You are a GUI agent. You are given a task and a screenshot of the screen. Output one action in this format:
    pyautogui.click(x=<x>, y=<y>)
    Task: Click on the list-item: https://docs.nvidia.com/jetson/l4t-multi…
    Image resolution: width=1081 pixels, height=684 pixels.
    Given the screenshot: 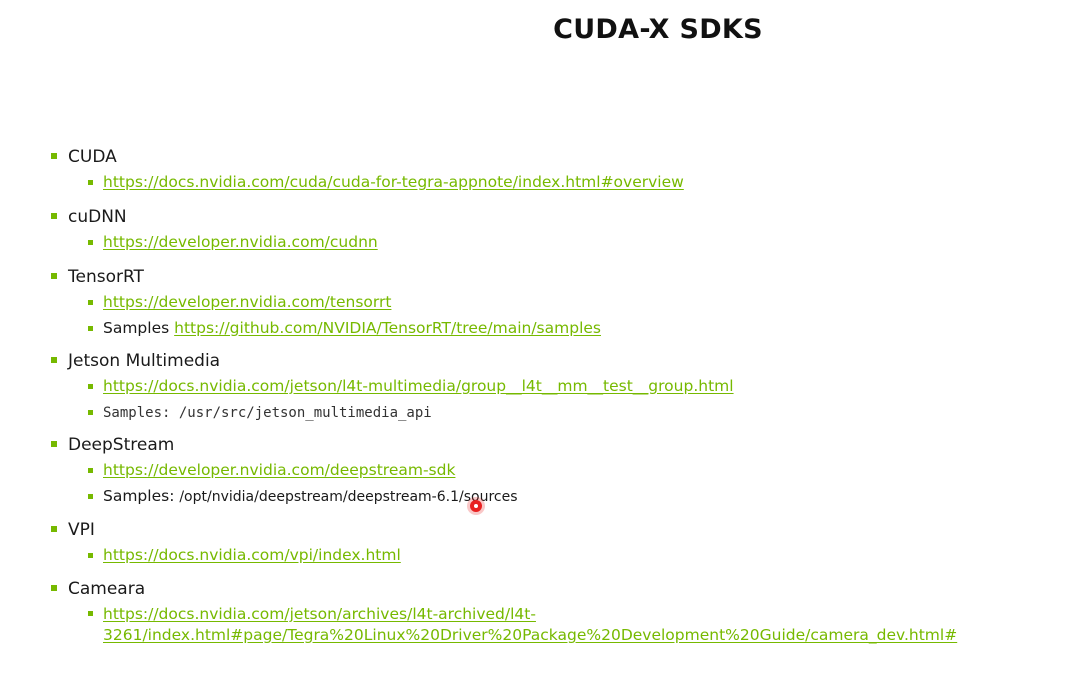 What is the action you would take?
    pyautogui.click(x=550, y=386)
    